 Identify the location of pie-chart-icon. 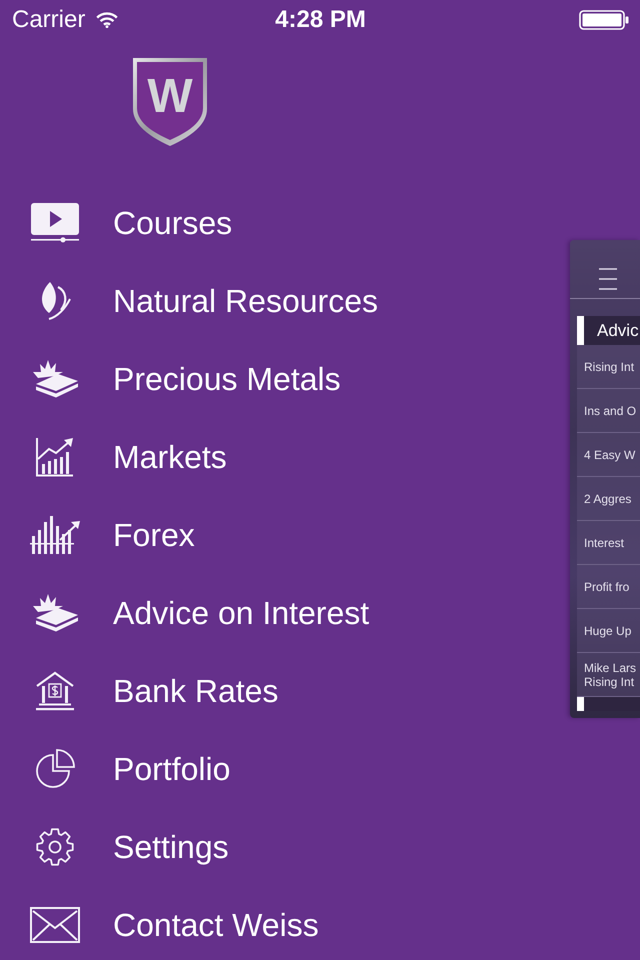
(55, 769).